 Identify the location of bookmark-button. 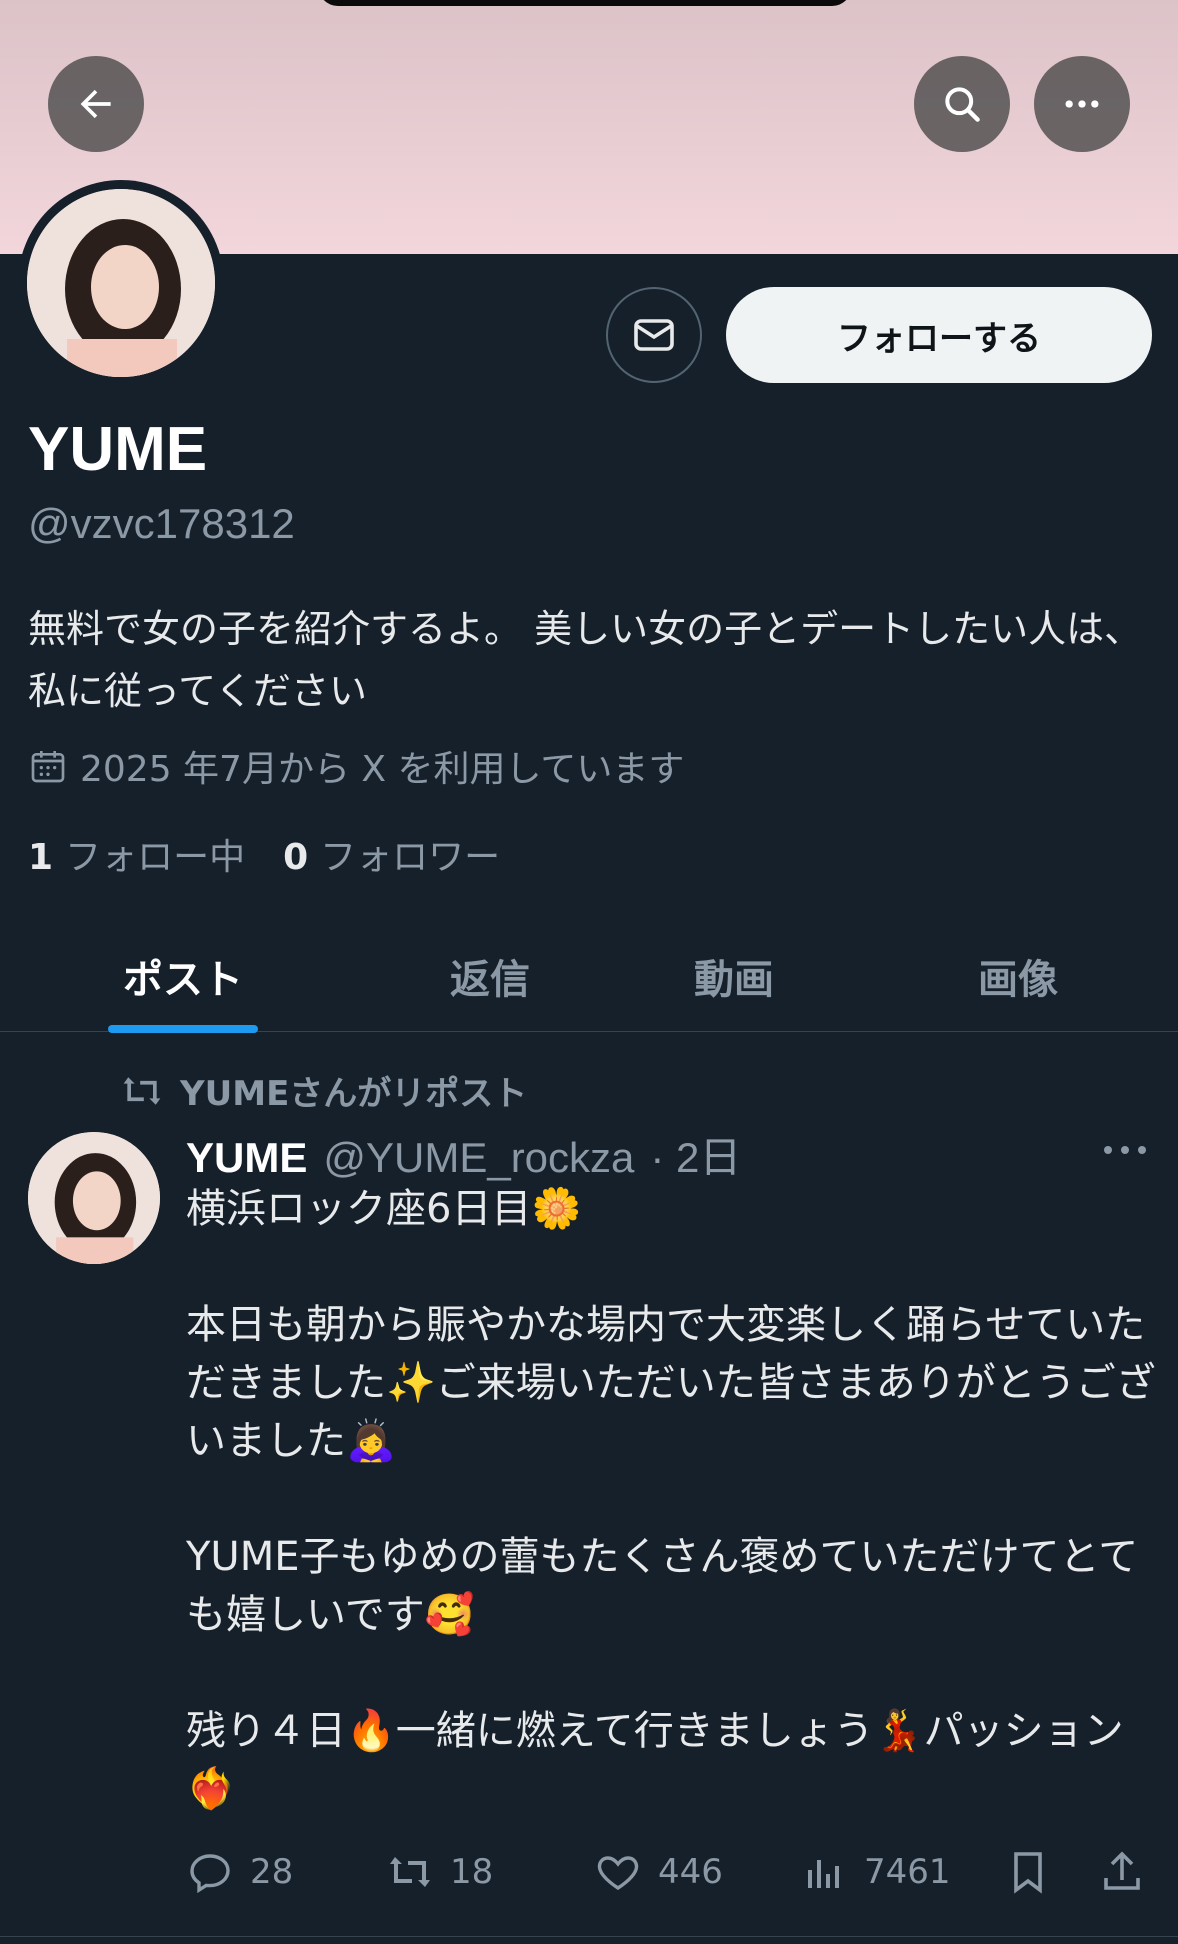
(1028, 1872).